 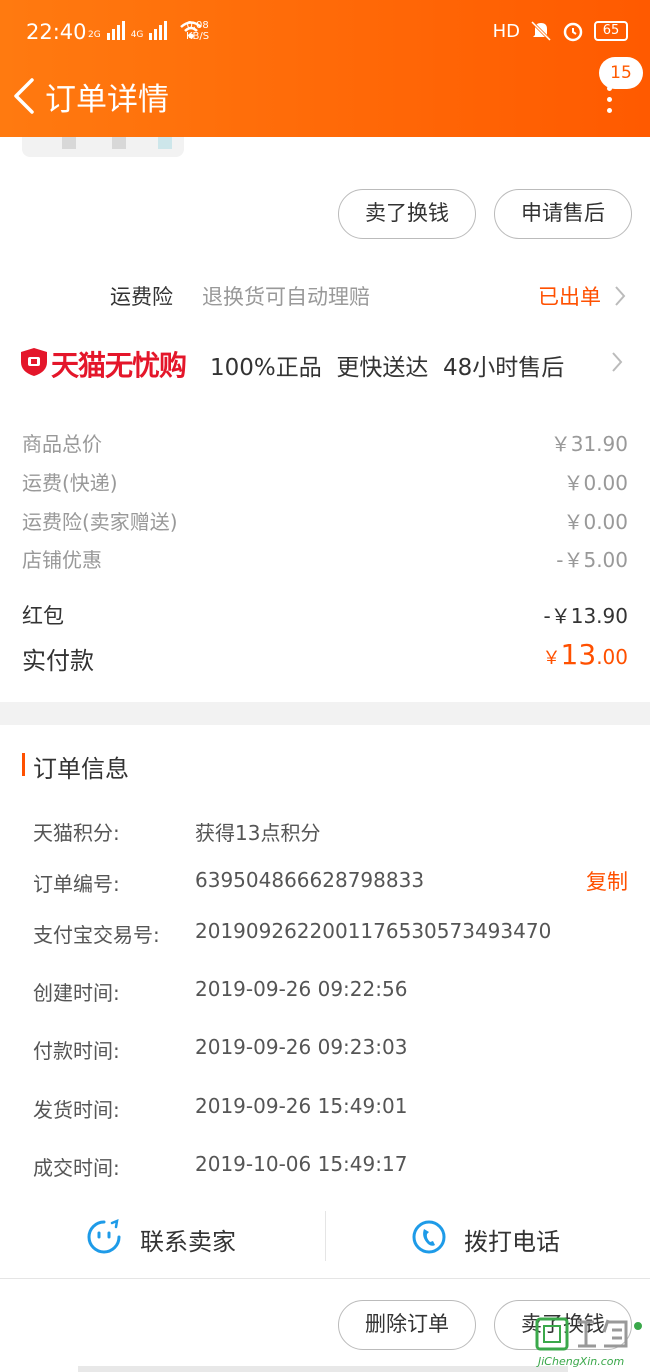 I want to click on hd-indicator: HD, so click(x=506, y=31).